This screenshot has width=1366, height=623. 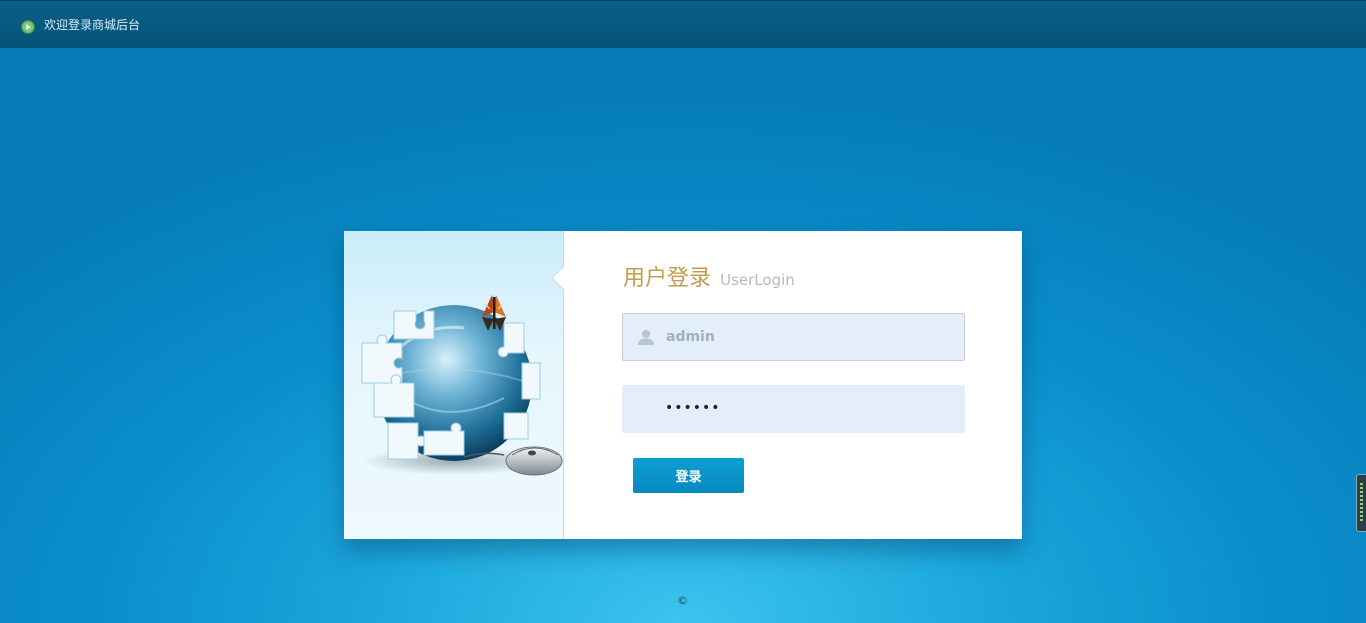 I want to click on username-field, so click(x=793, y=337).